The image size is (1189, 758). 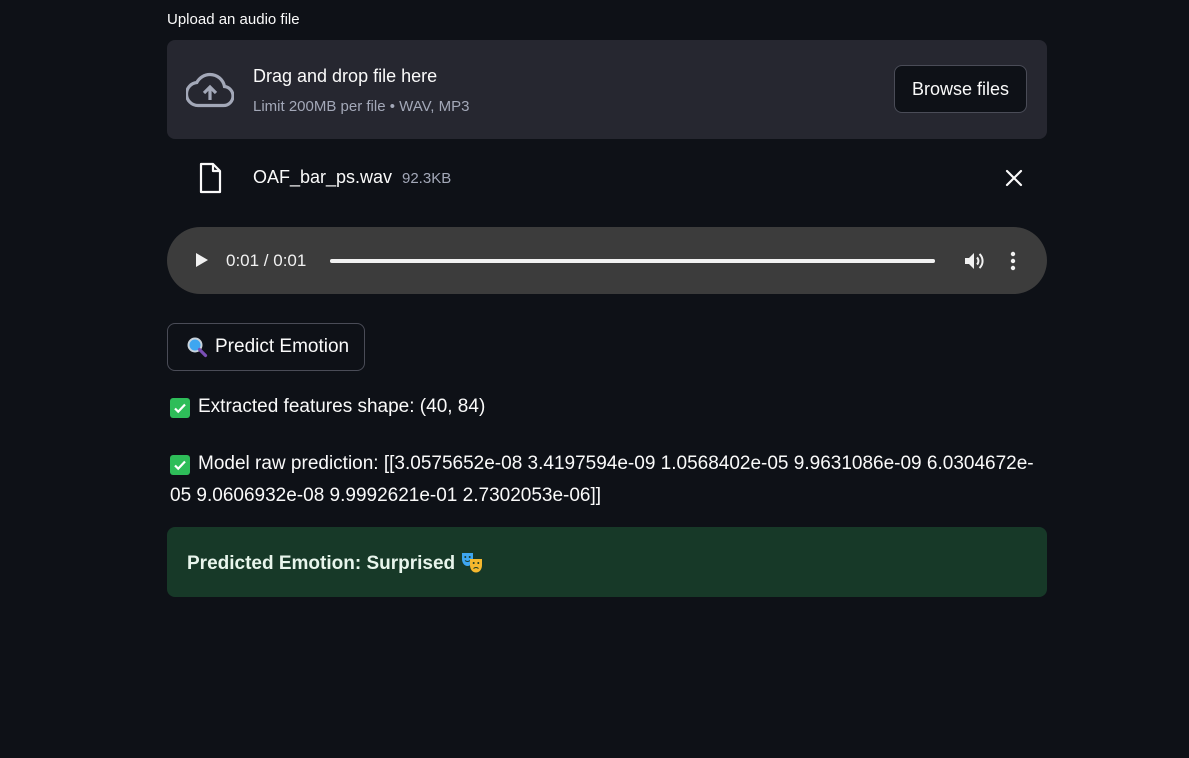 What do you see at coordinates (210, 90) in the screenshot?
I see `cloud-upload-icon` at bounding box center [210, 90].